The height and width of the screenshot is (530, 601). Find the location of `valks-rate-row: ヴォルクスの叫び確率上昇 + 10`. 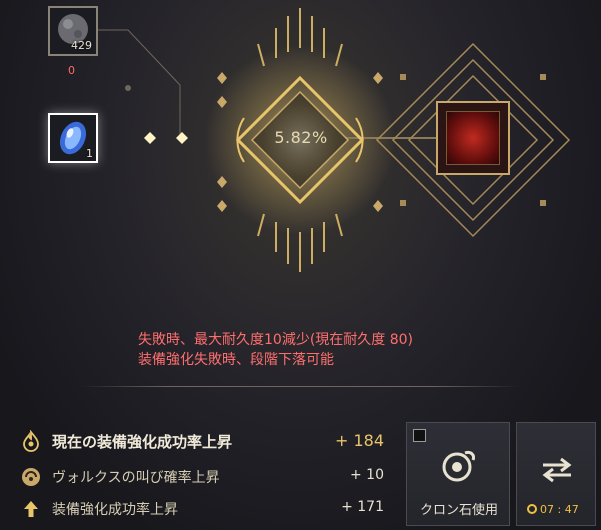

valks-rate-row: ヴォルクスの叫び確率上昇 + 10 is located at coordinates (200, 477).